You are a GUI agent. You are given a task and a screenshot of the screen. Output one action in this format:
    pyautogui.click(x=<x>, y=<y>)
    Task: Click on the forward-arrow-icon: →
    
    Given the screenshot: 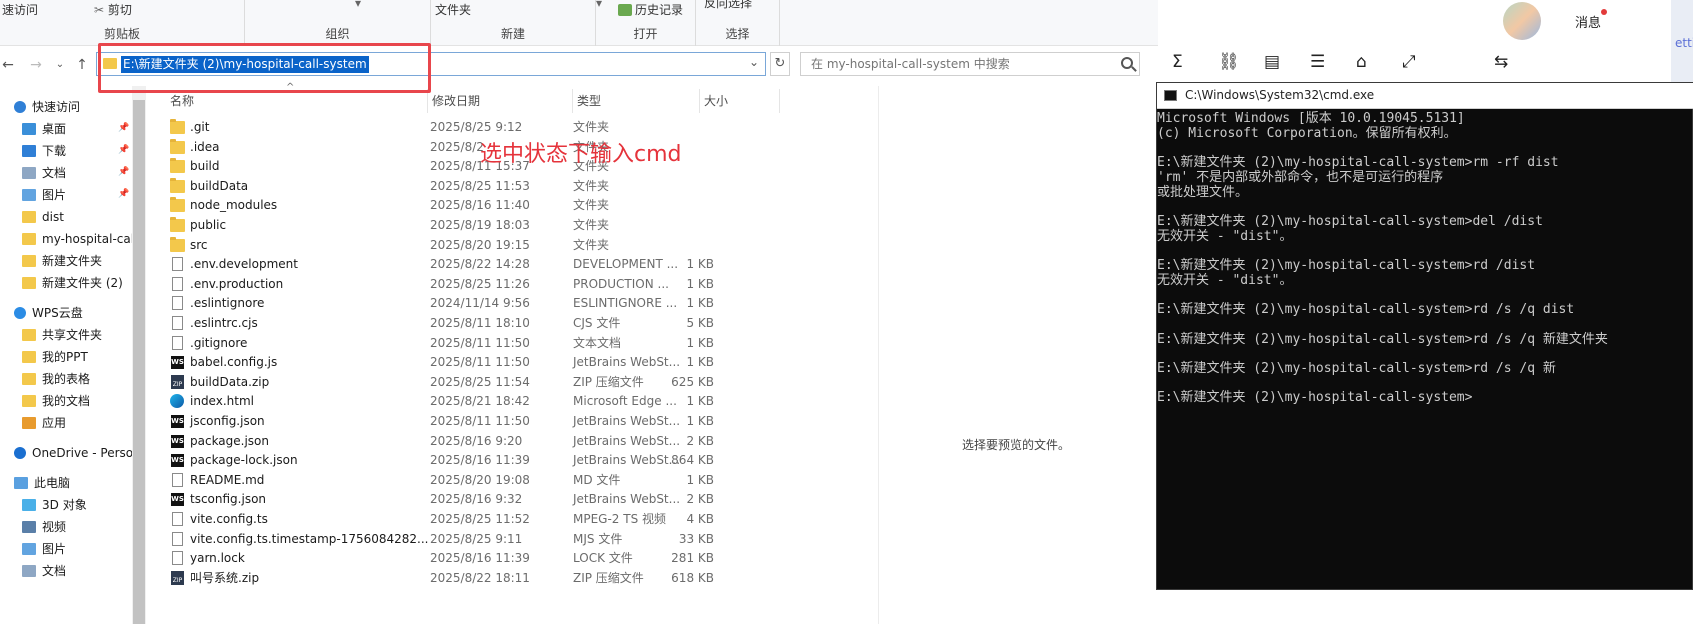 What is the action you would take?
    pyautogui.click(x=36, y=65)
    